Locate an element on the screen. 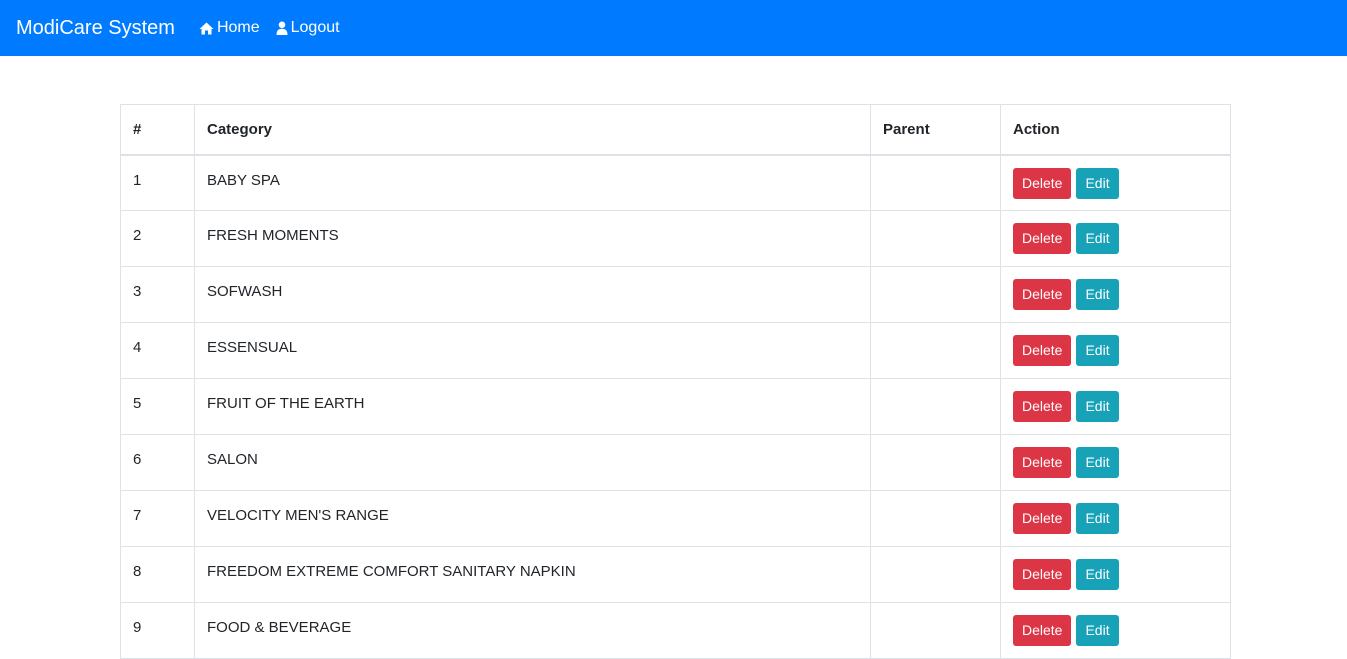  row-category: VELOCITY MEN'S RANGE is located at coordinates (532, 518).